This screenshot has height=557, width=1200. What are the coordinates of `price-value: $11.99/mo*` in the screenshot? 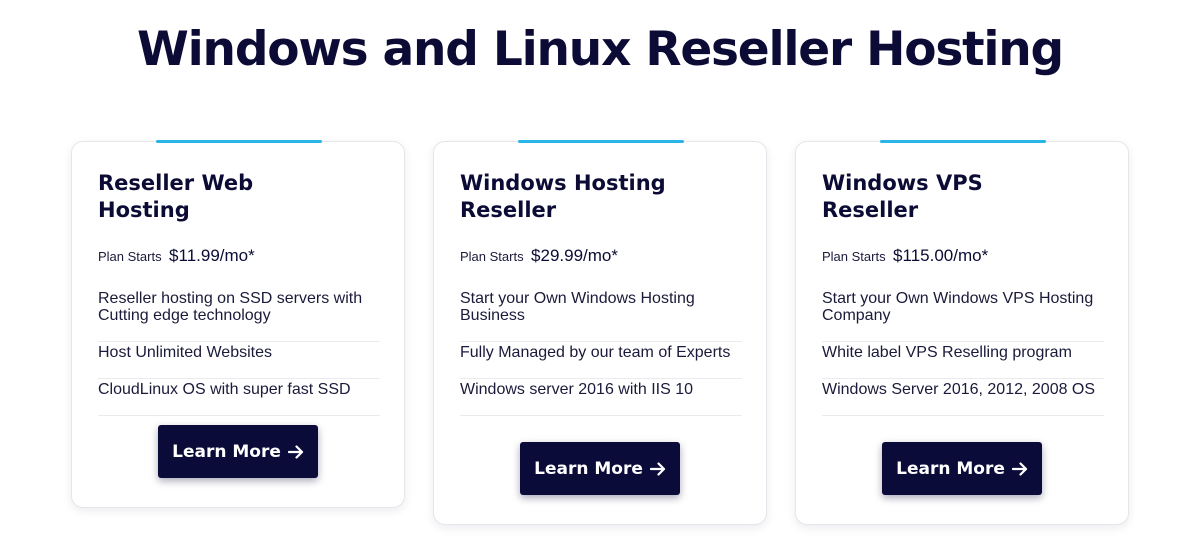 It's located at (212, 255).